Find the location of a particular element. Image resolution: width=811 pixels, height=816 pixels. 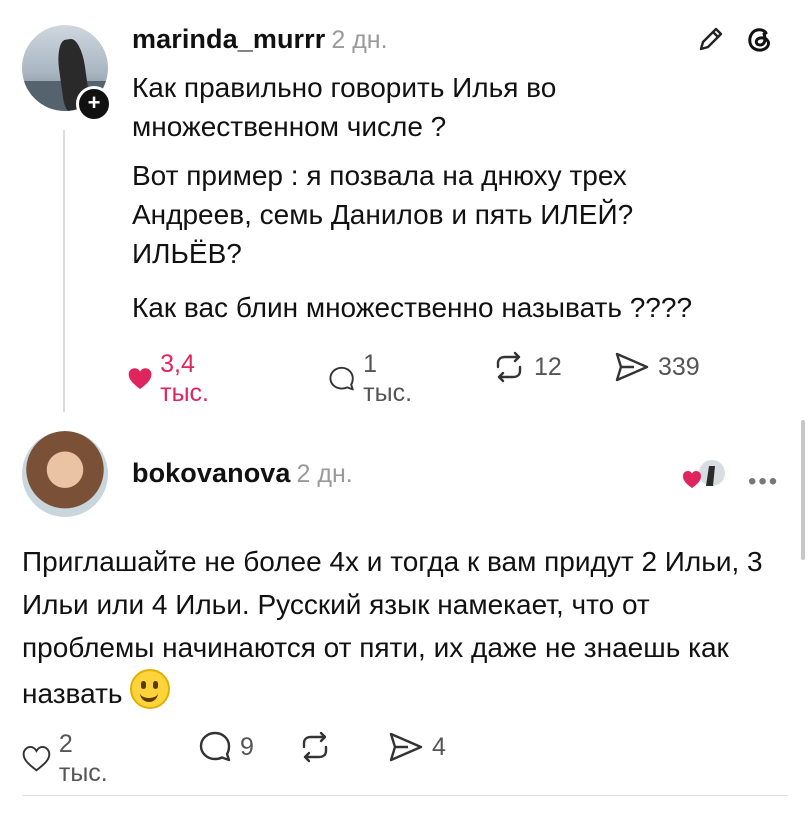

post-time: 2 дн. is located at coordinates (359, 40).